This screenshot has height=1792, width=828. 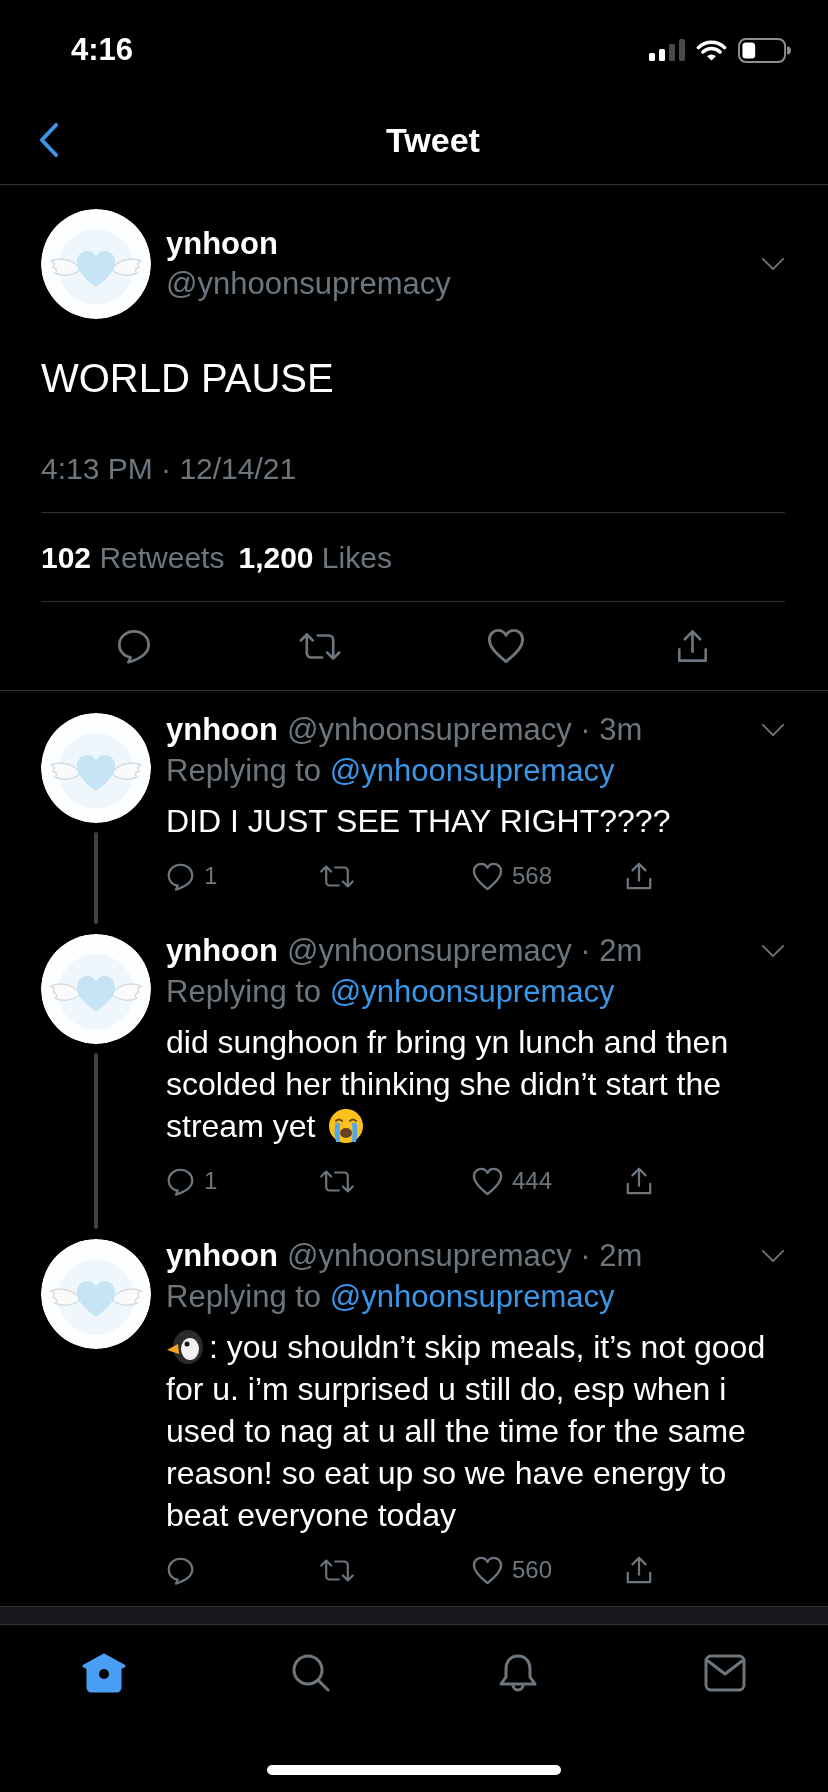 What do you see at coordinates (315, 558) in the screenshot?
I see `likes-link: 1,200 Likes` at bounding box center [315, 558].